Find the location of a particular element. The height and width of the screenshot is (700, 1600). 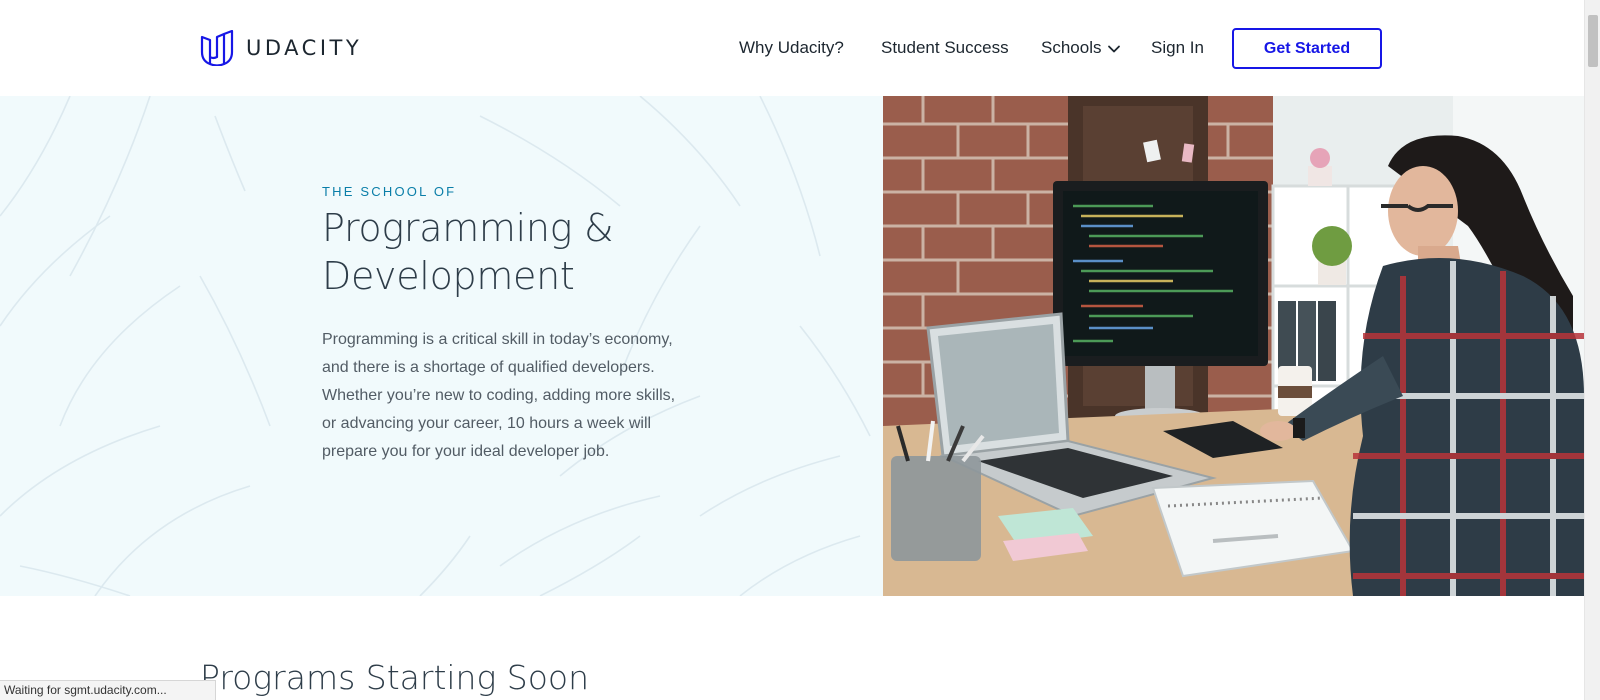

monitor-stand is located at coordinates (1160, 388).